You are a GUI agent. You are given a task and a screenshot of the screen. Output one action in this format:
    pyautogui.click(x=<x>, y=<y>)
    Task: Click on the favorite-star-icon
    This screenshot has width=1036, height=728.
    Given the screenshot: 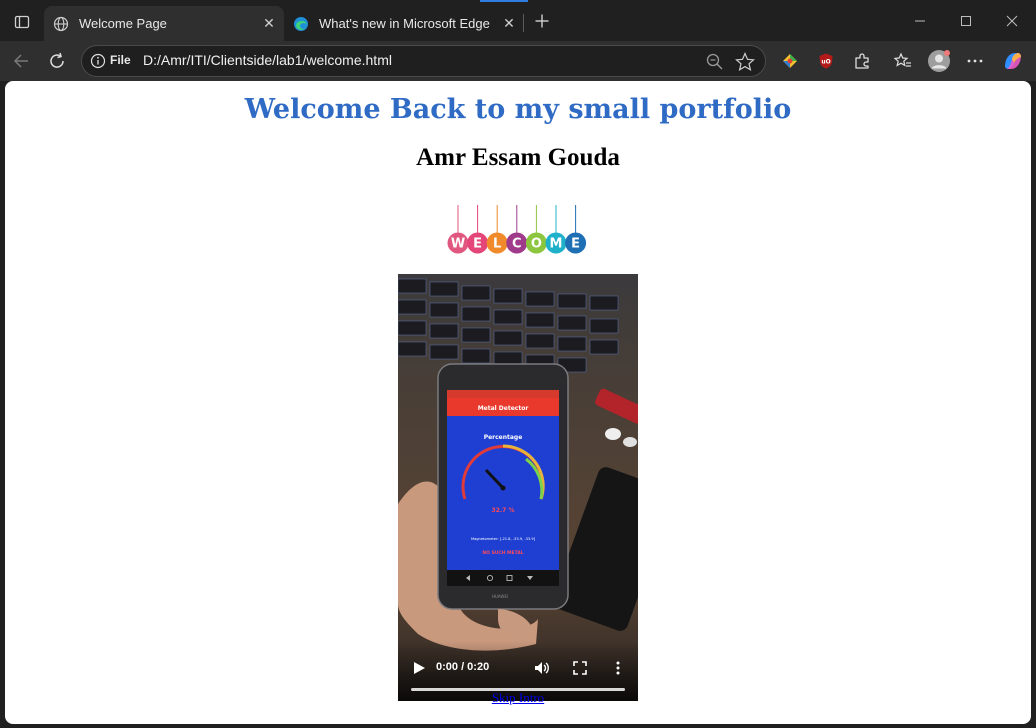 What is the action you would take?
    pyautogui.click(x=745, y=62)
    